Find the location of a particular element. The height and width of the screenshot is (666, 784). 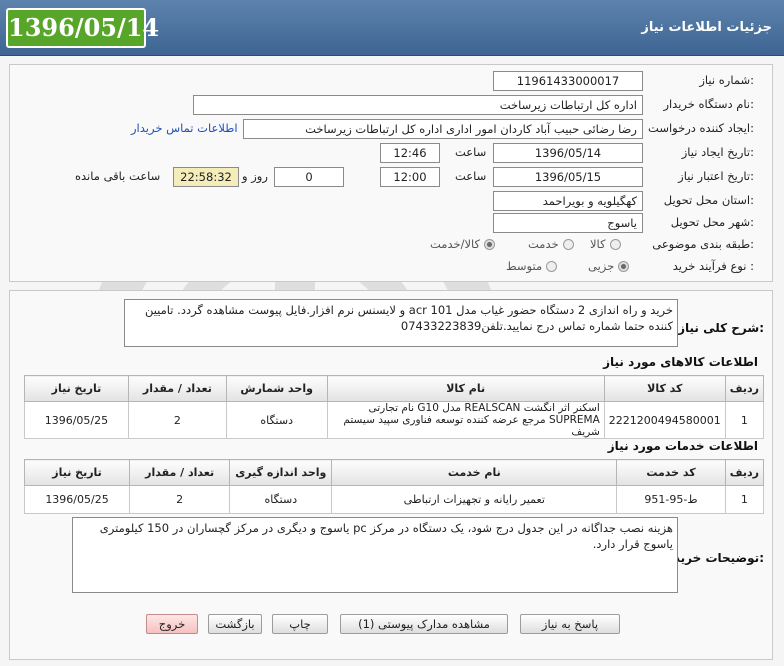

goods-col-qty: تعداد / مقدار is located at coordinates (177, 388).